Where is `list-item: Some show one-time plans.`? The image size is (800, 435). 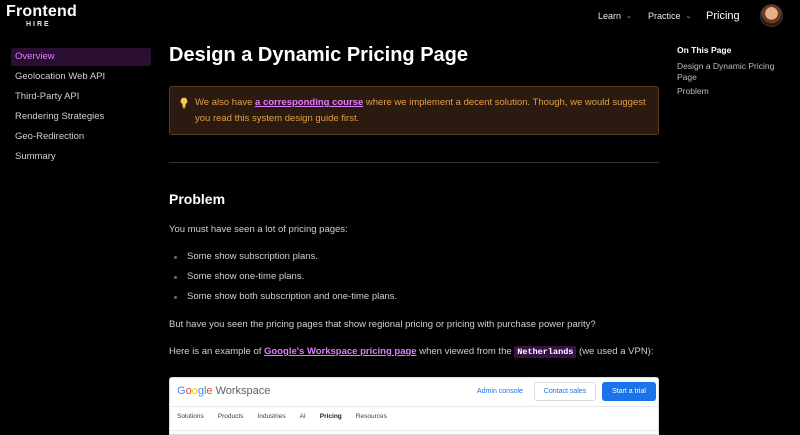
list-item: Some show one-time plans. is located at coordinates (283, 281).